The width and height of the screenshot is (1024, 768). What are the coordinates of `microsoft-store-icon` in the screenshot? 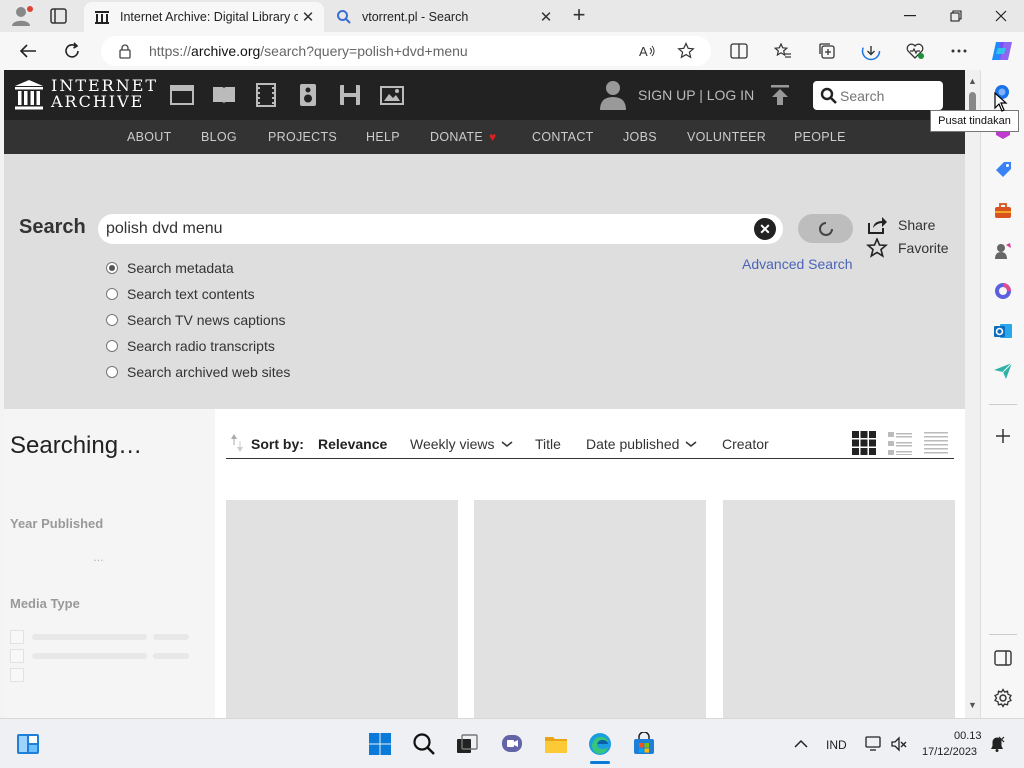 It's located at (644, 744).